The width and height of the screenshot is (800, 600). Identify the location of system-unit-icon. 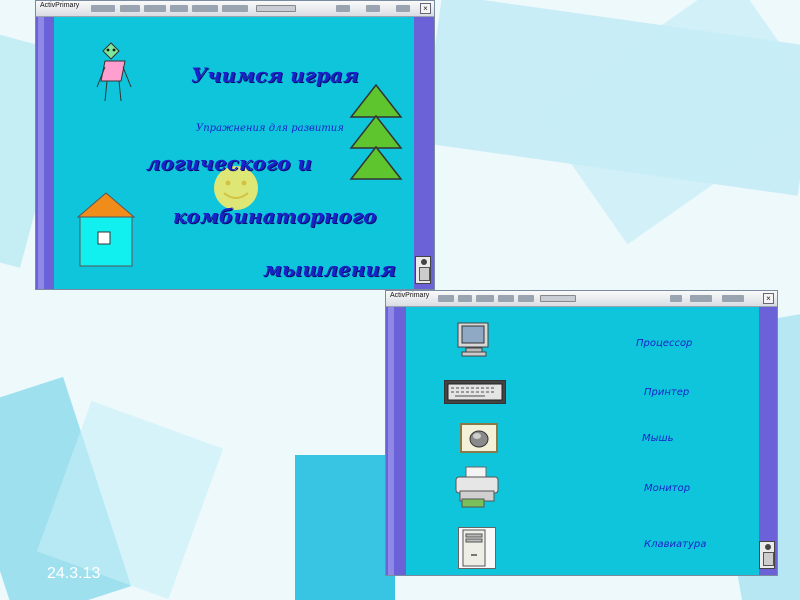
(477, 548).